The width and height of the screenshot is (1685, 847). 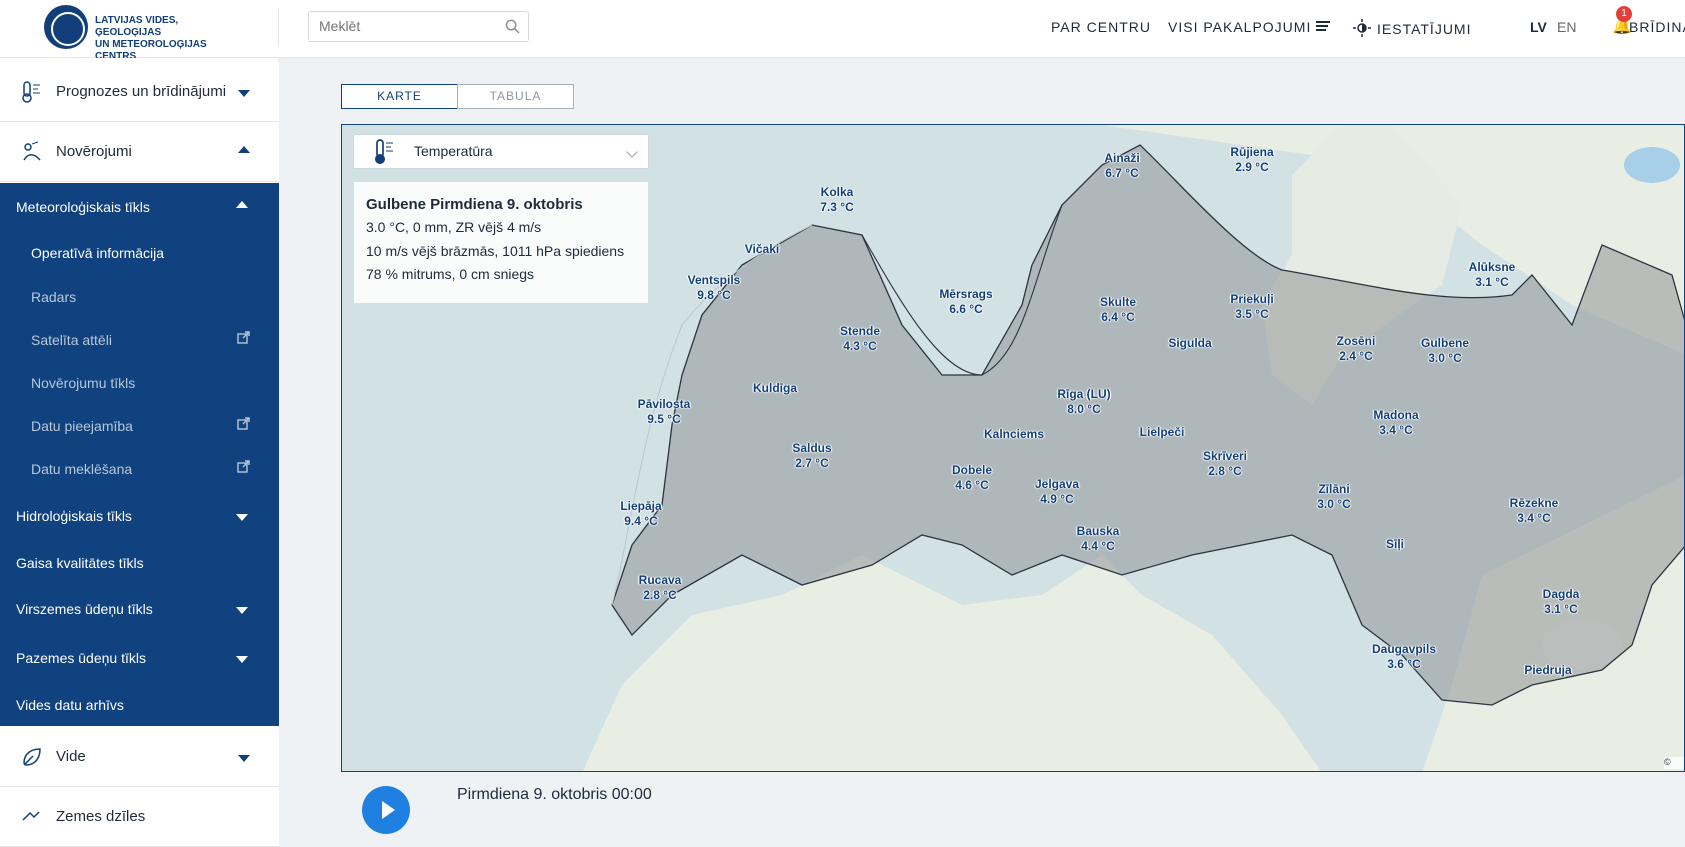 I want to click on sidebar-item-novērojumi: Novērojumi, so click(x=139, y=152).